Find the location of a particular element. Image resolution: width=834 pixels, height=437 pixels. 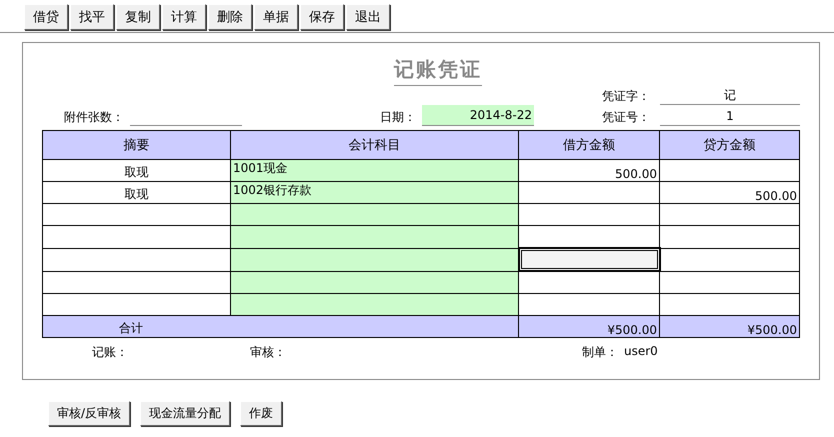

column-header: 摘要 is located at coordinates (136, 145).